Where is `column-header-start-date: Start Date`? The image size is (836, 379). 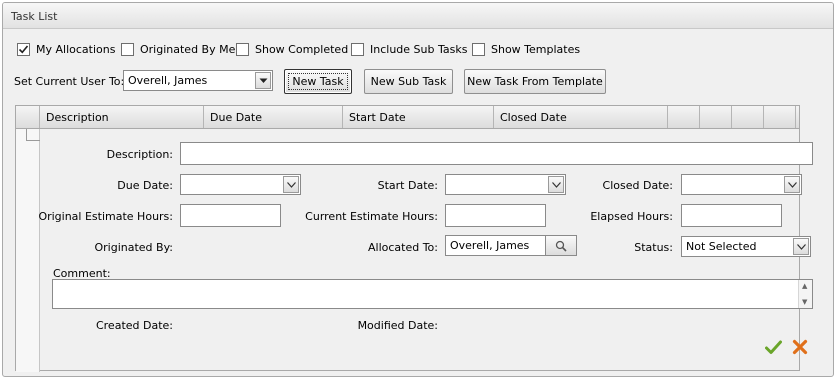
column-header-start-date: Start Date is located at coordinates (418, 117).